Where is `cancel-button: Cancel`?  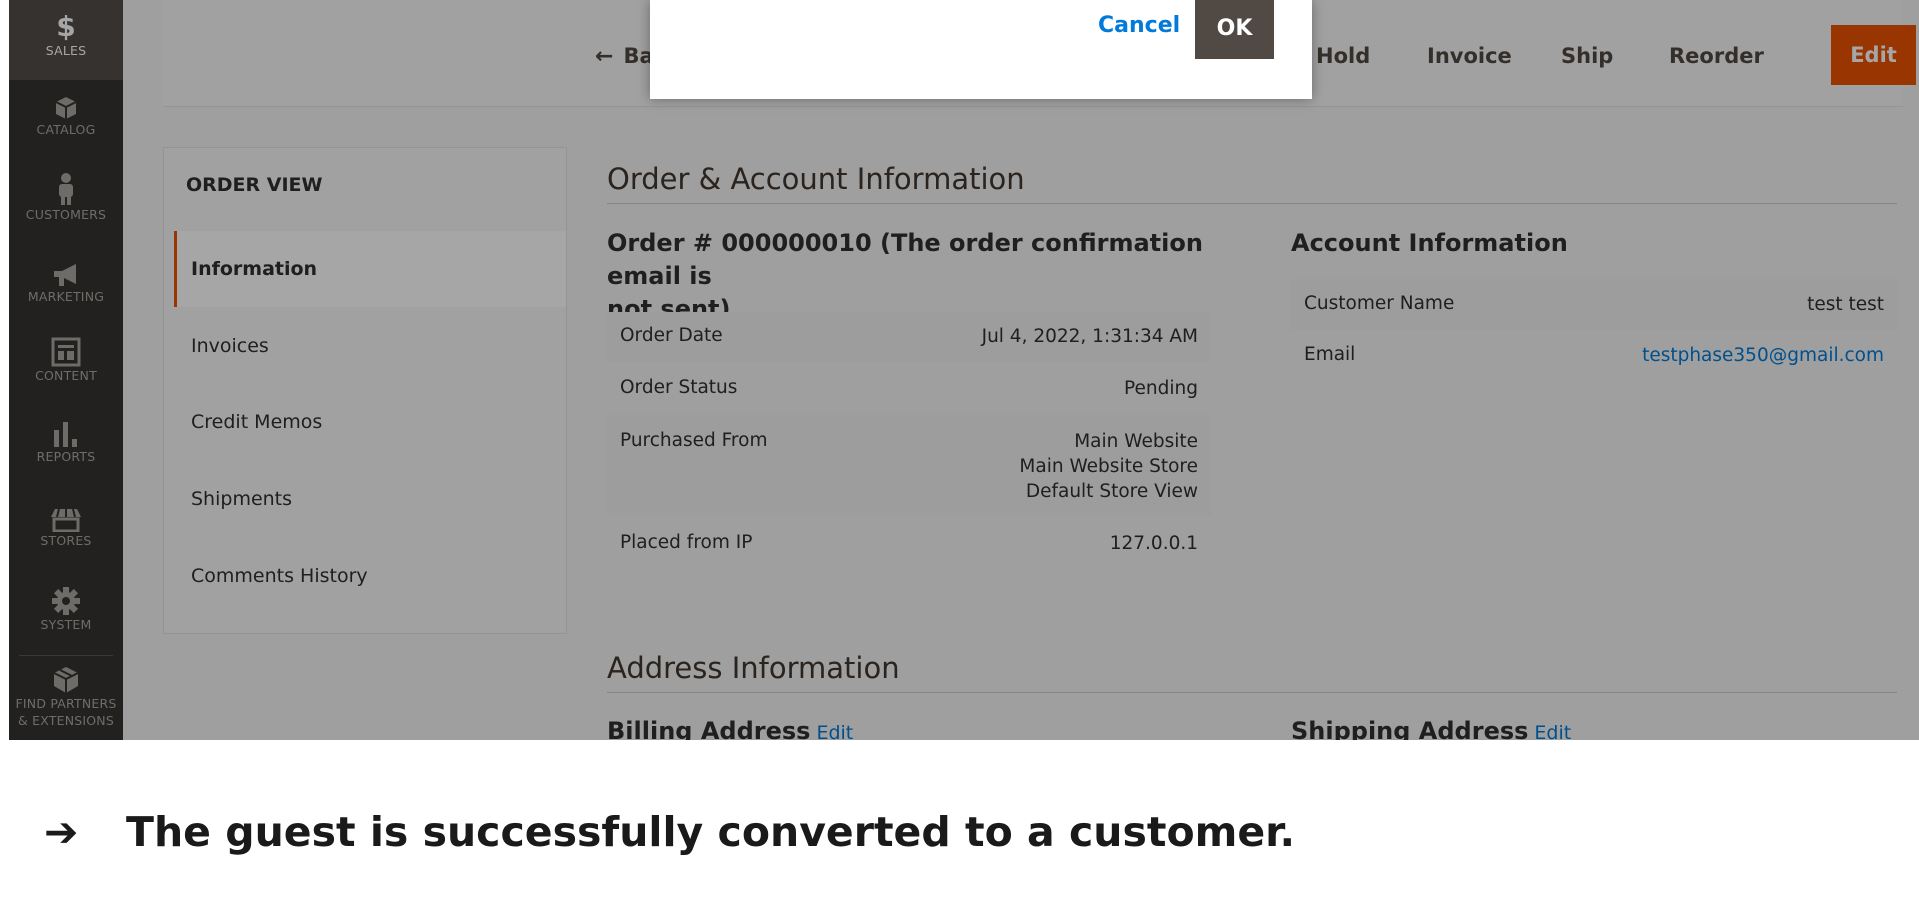 cancel-button: Cancel is located at coordinates (1139, 25).